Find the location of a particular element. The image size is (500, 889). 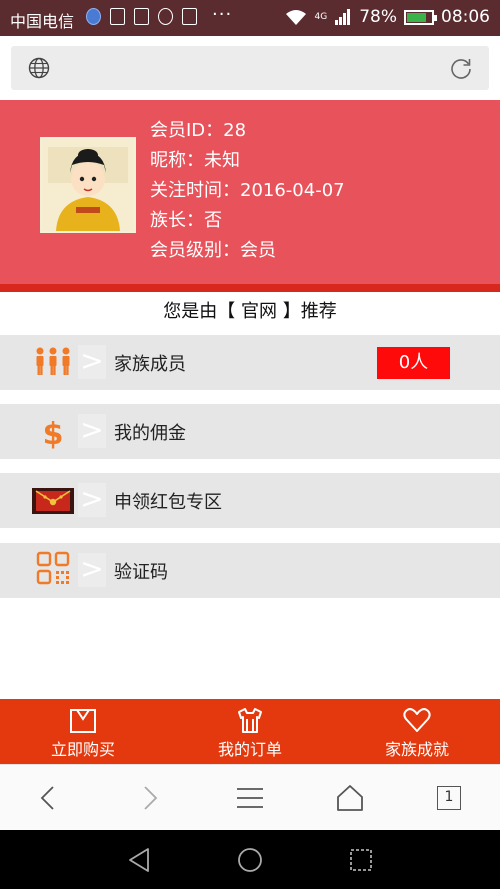

signal-icon is located at coordinates (343, 17).